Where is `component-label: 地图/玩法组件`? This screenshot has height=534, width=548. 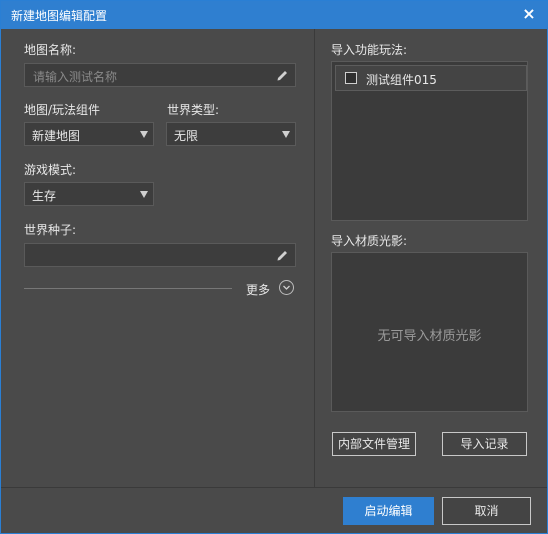
component-label: 地图/玩法组件 is located at coordinates (62, 110).